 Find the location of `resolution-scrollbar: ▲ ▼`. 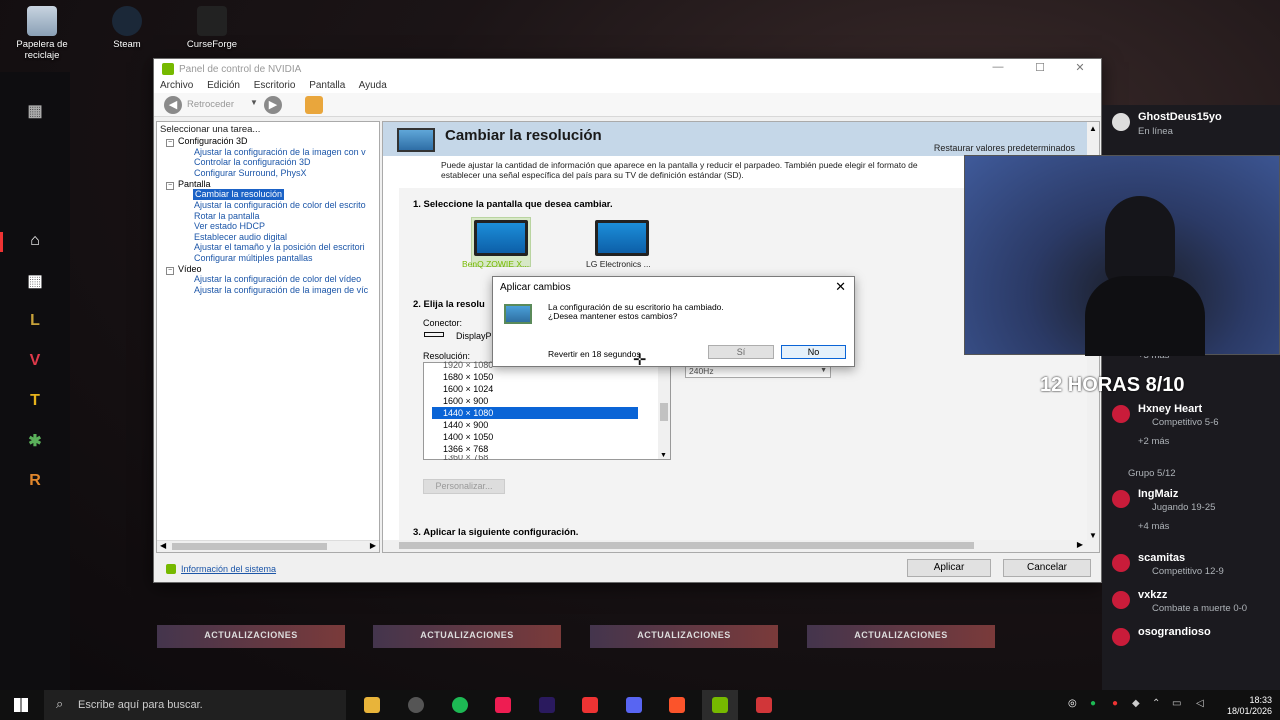

resolution-scrollbar: ▲ ▼ is located at coordinates (664, 410).